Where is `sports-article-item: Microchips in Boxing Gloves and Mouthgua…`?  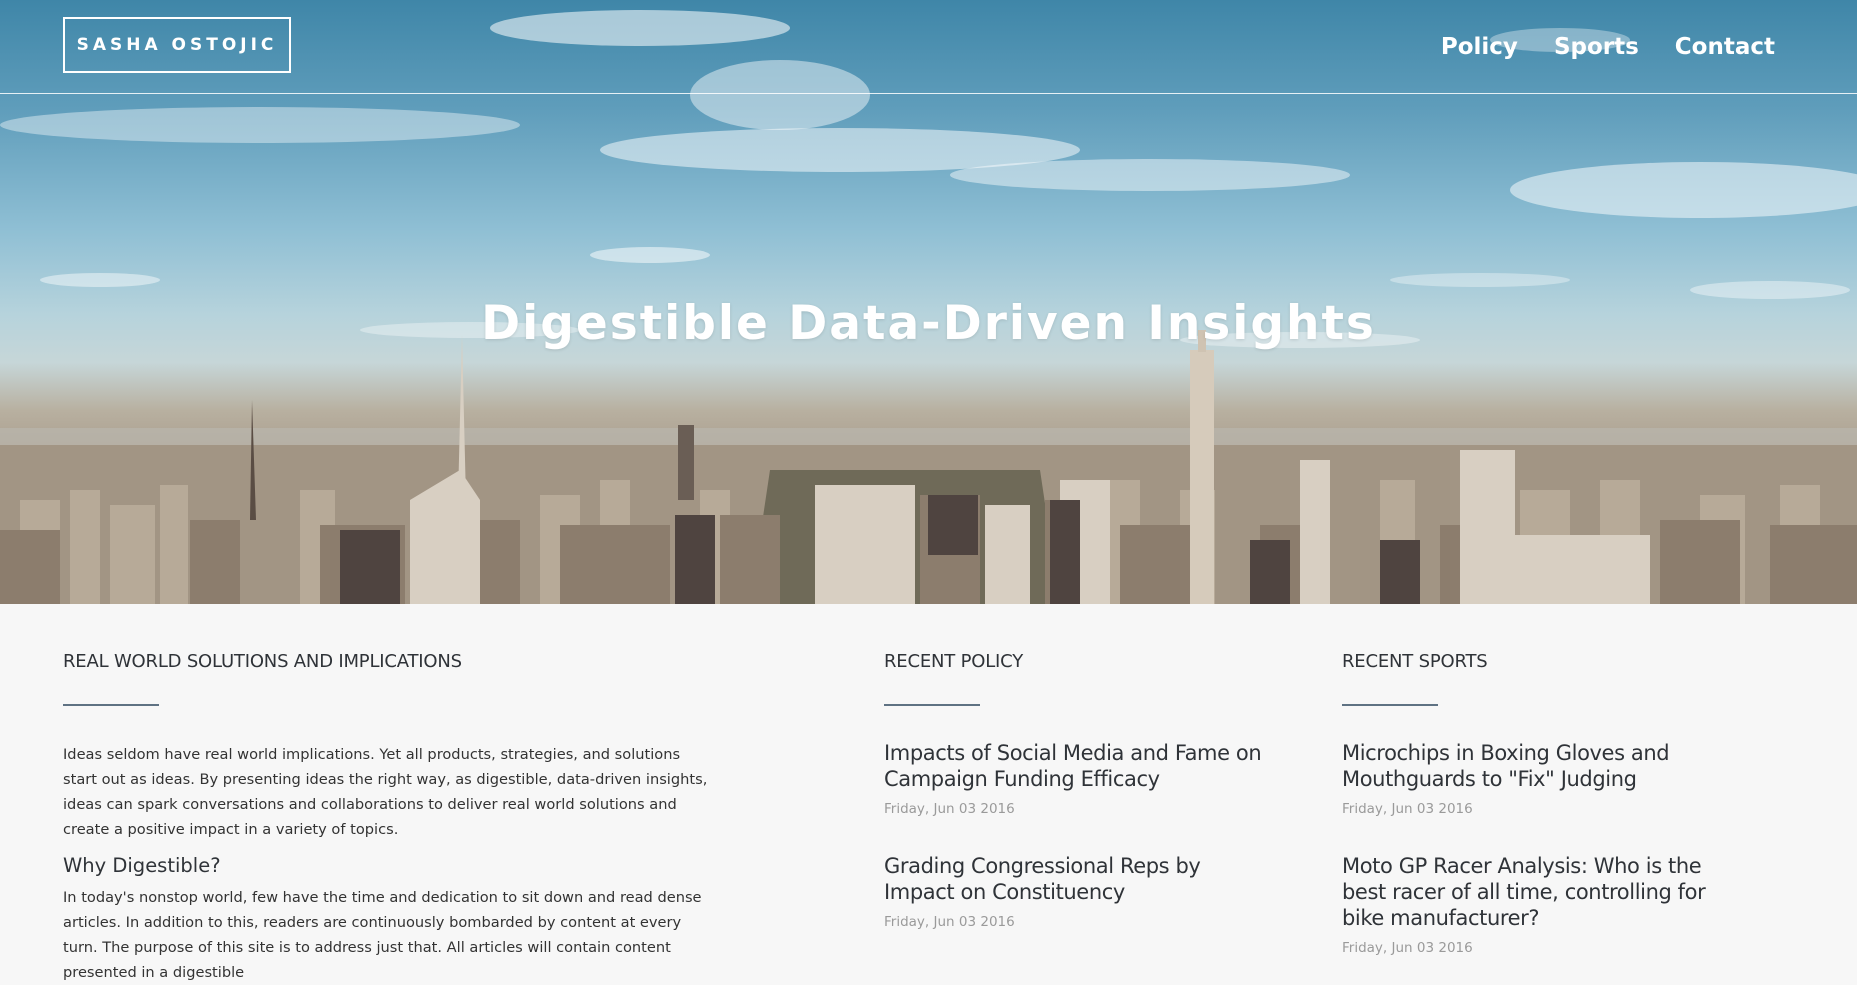
sports-article-item: Microchips in Boxing Gloves and Mouthgua… is located at coordinates (1537, 778).